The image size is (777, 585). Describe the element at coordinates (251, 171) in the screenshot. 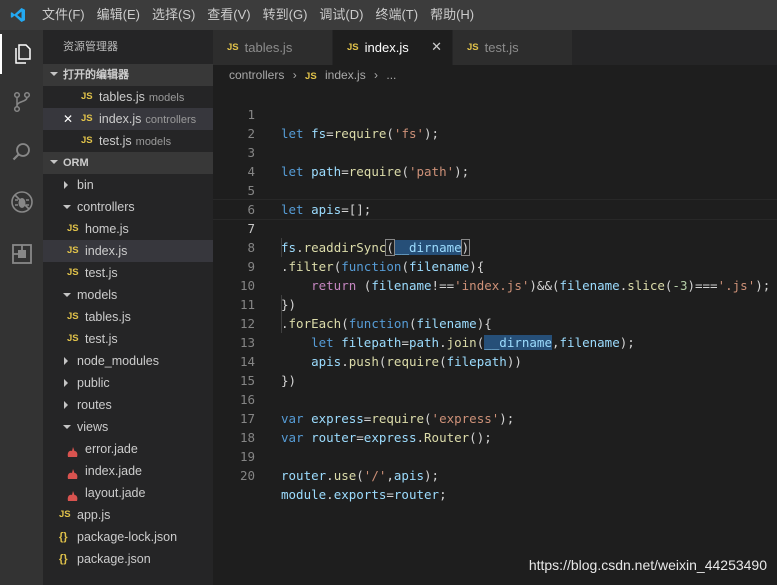

I see `code-line: 4` at that location.